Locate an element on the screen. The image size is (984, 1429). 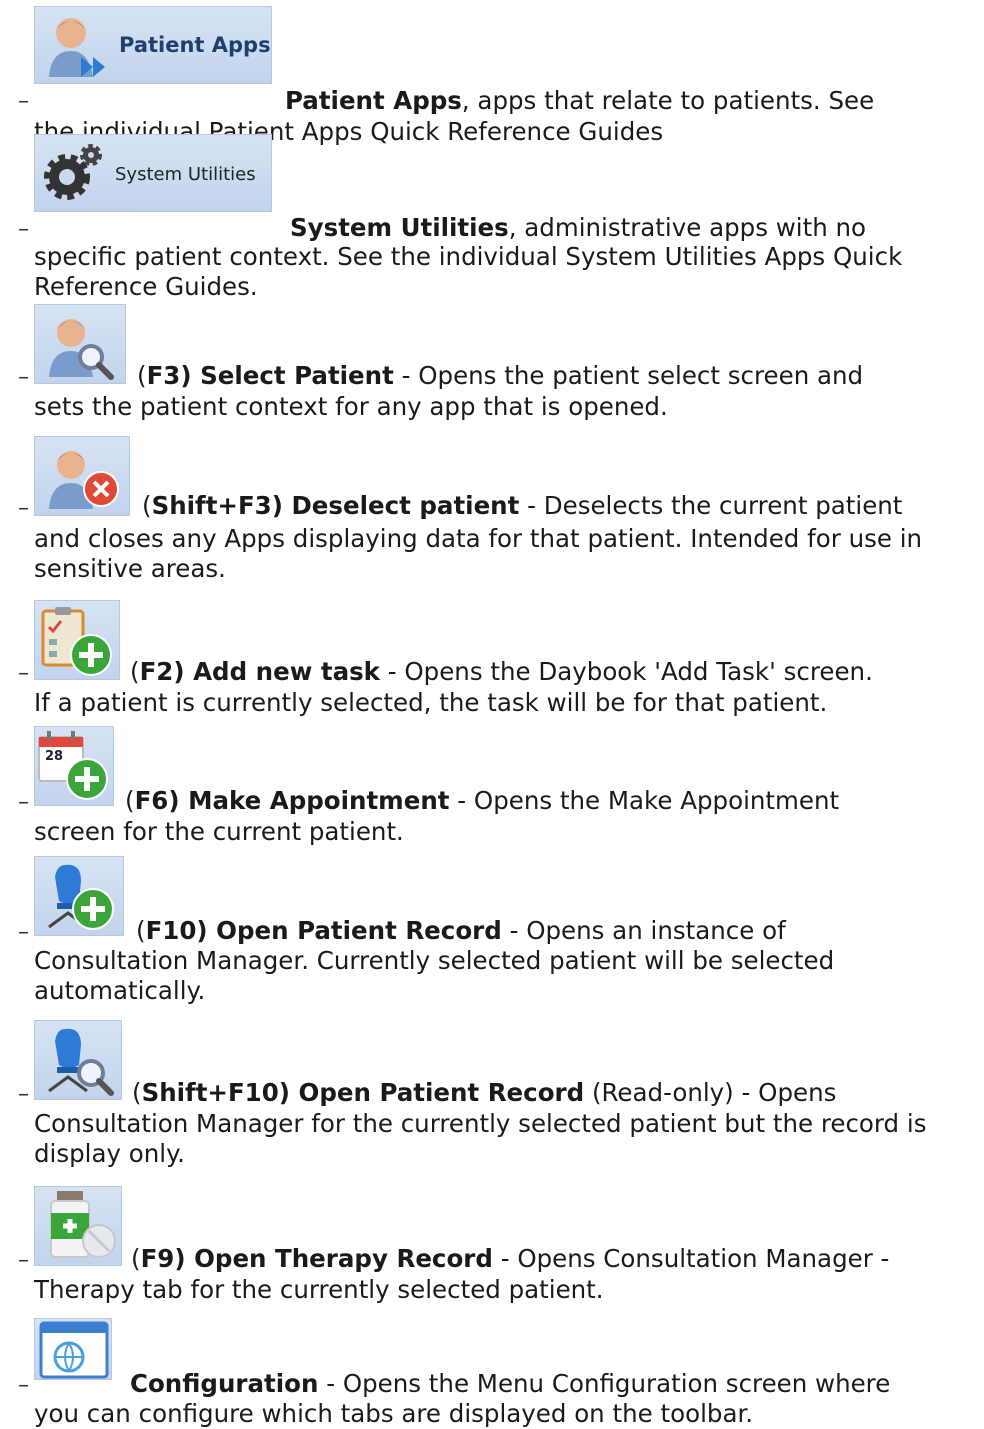
patient-apps-button-icon: Patient Apps is located at coordinates (153, 45).